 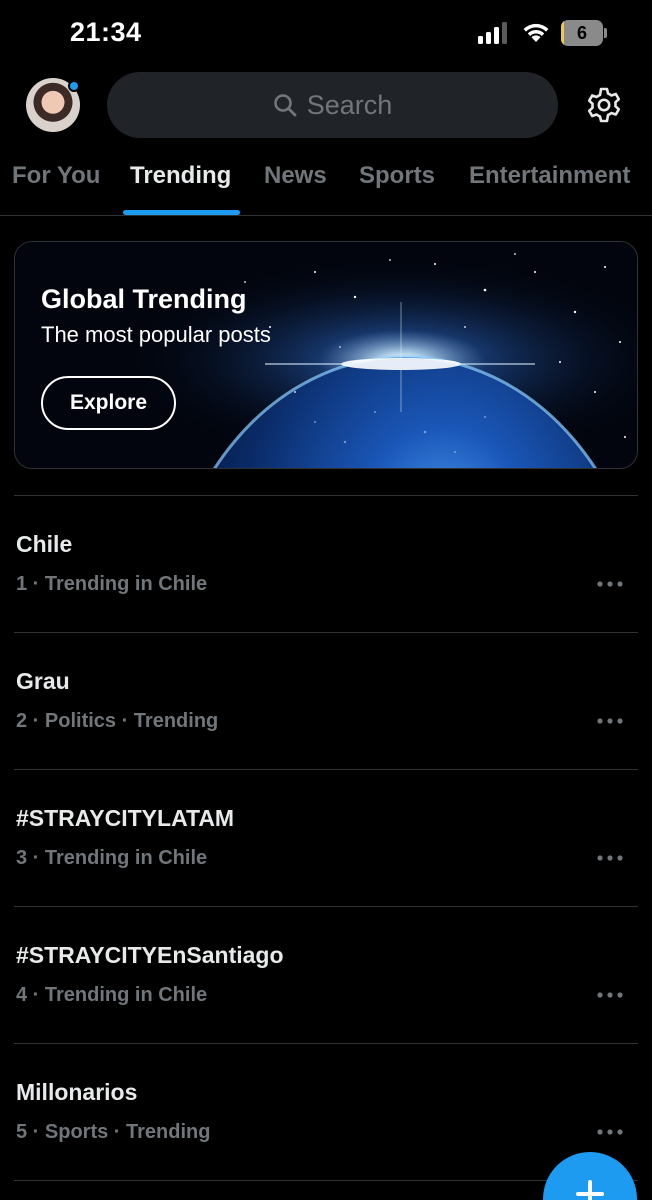 I want to click on banner-subtitle: The most popular posts, so click(x=156, y=334).